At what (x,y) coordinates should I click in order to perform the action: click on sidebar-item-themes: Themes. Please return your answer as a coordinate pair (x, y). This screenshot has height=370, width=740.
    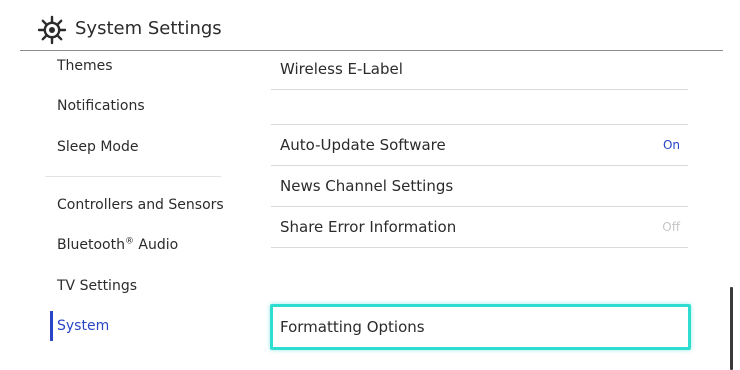
    Looking at the image, I should click on (85, 66).